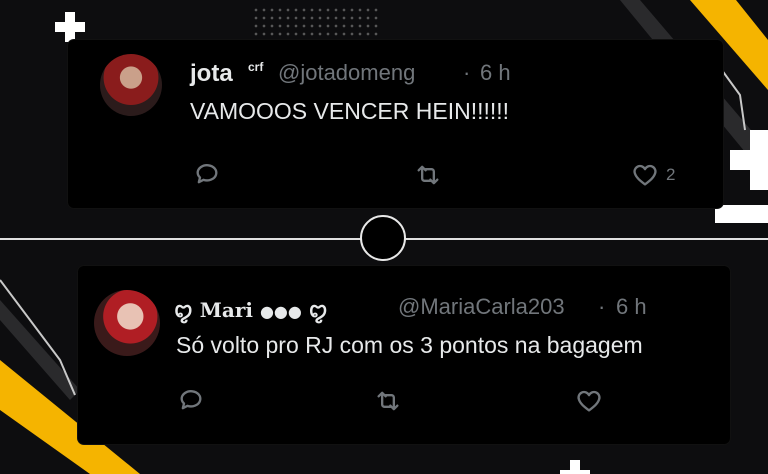 The height and width of the screenshot is (474, 768). What do you see at coordinates (481, 307) in the screenshot?
I see `handle: @MariaCarla203` at bounding box center [481, 307].